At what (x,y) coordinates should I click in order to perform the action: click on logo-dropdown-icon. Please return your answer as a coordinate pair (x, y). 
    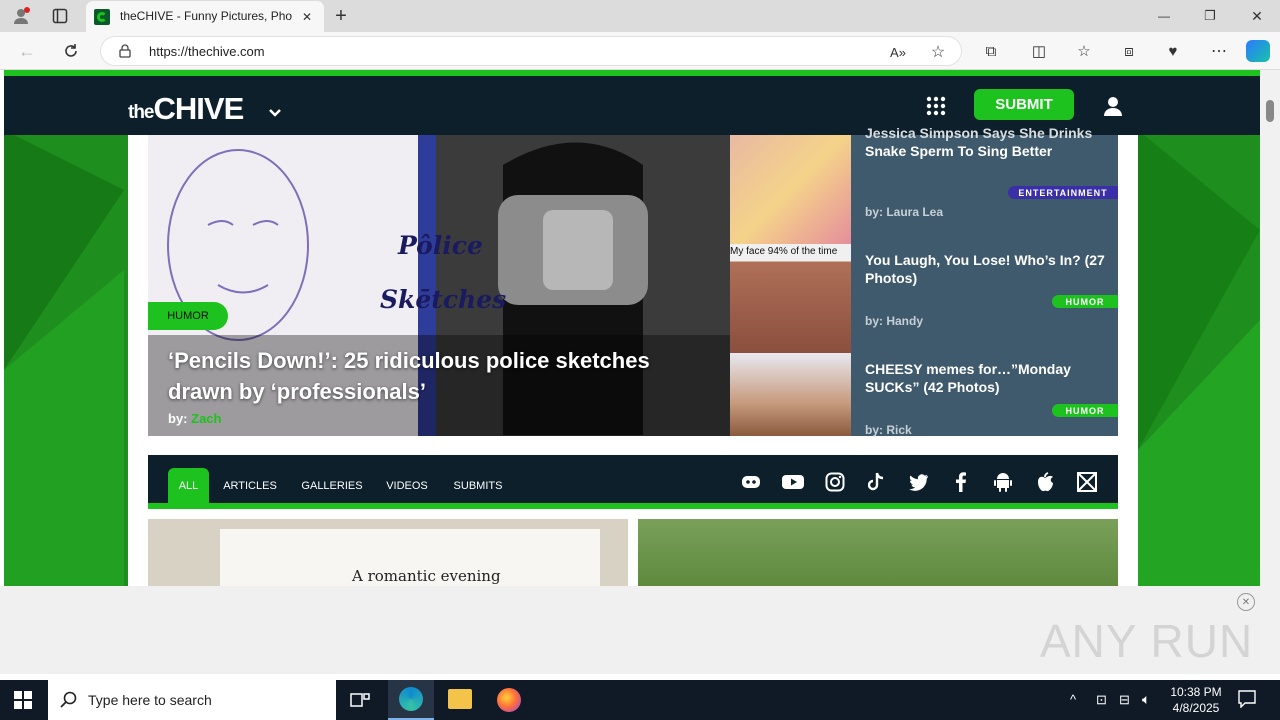
    Looking at the image, I should click on (275, 113).